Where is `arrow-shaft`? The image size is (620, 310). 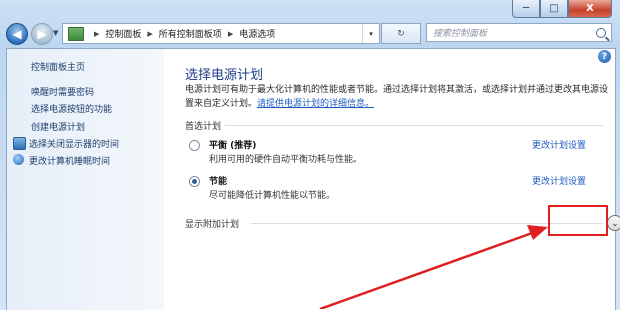 arrow-shaft is located at coordinates (427, 269).